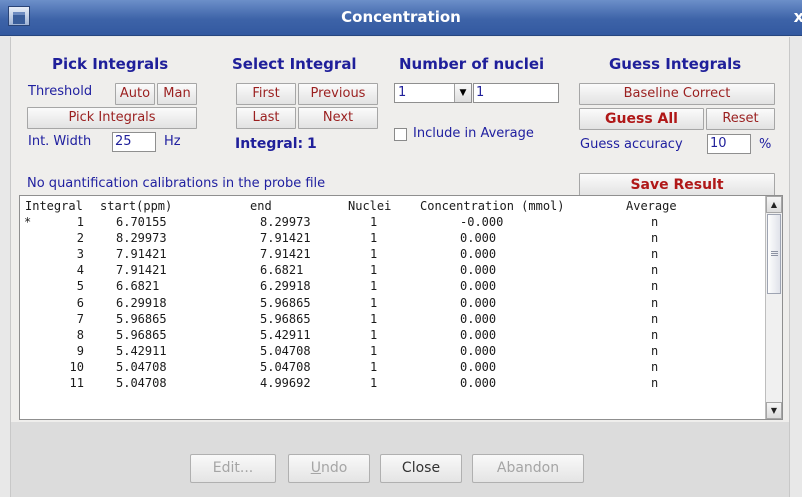  I want to click on last-button: Last, so click(266, 118).